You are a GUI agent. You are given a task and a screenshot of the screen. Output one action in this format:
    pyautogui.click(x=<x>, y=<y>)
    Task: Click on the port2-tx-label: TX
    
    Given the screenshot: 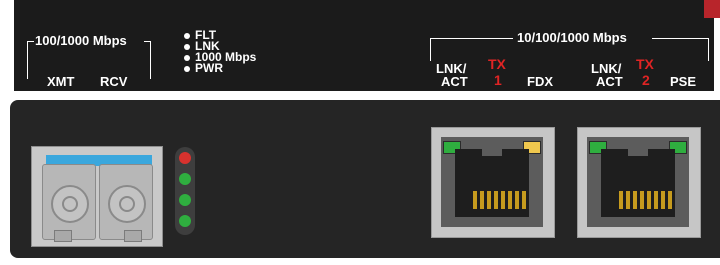 What is the action you would take?
    pyautogui.click(x=645, y=64)
    